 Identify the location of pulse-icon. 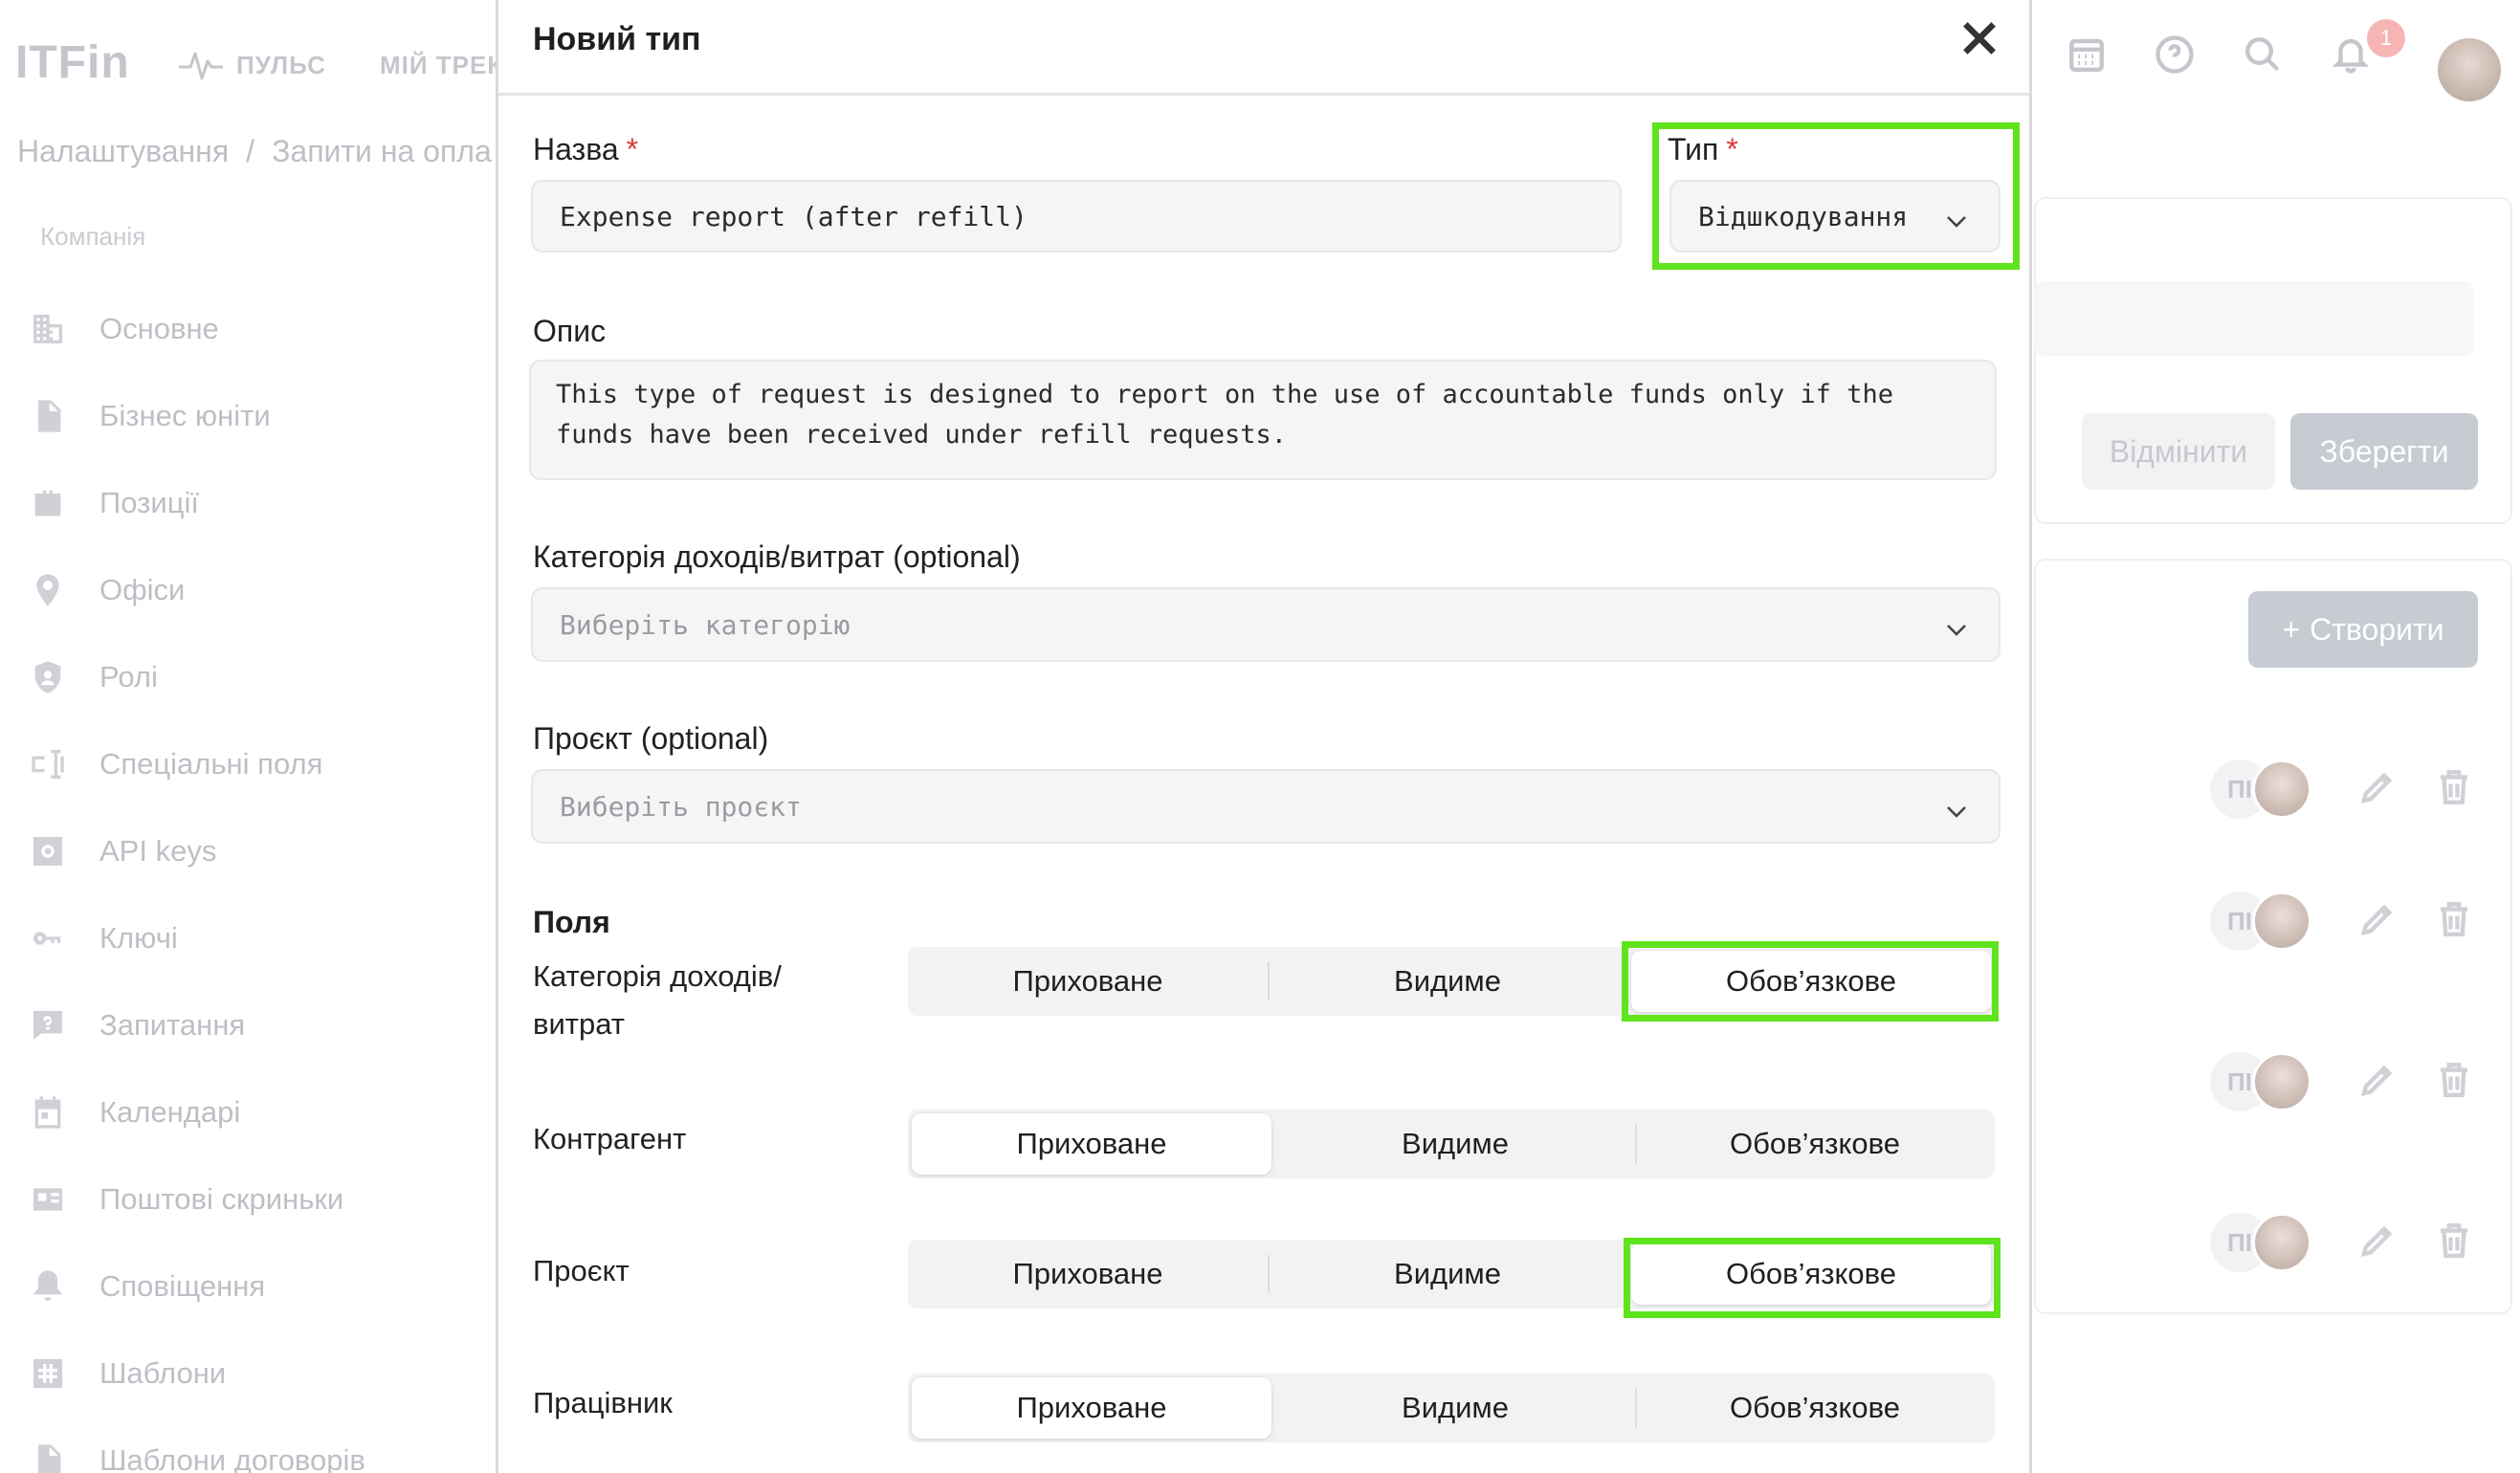
(201, 66).